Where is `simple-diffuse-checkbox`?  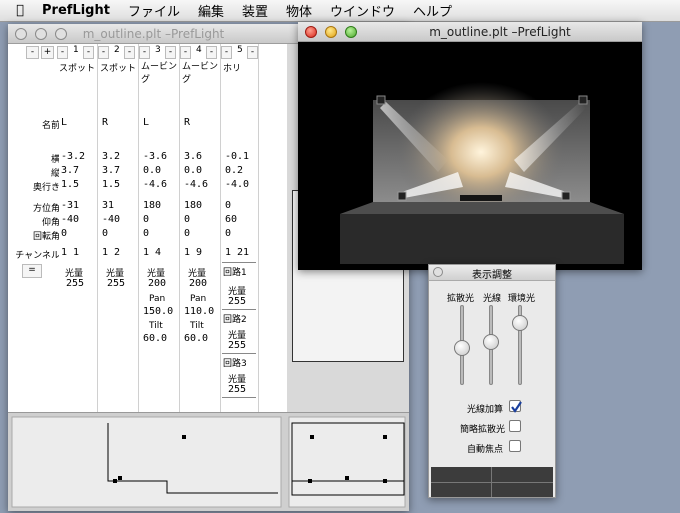
simple-diffuse-checkbox is located at coordinates (515, 426).